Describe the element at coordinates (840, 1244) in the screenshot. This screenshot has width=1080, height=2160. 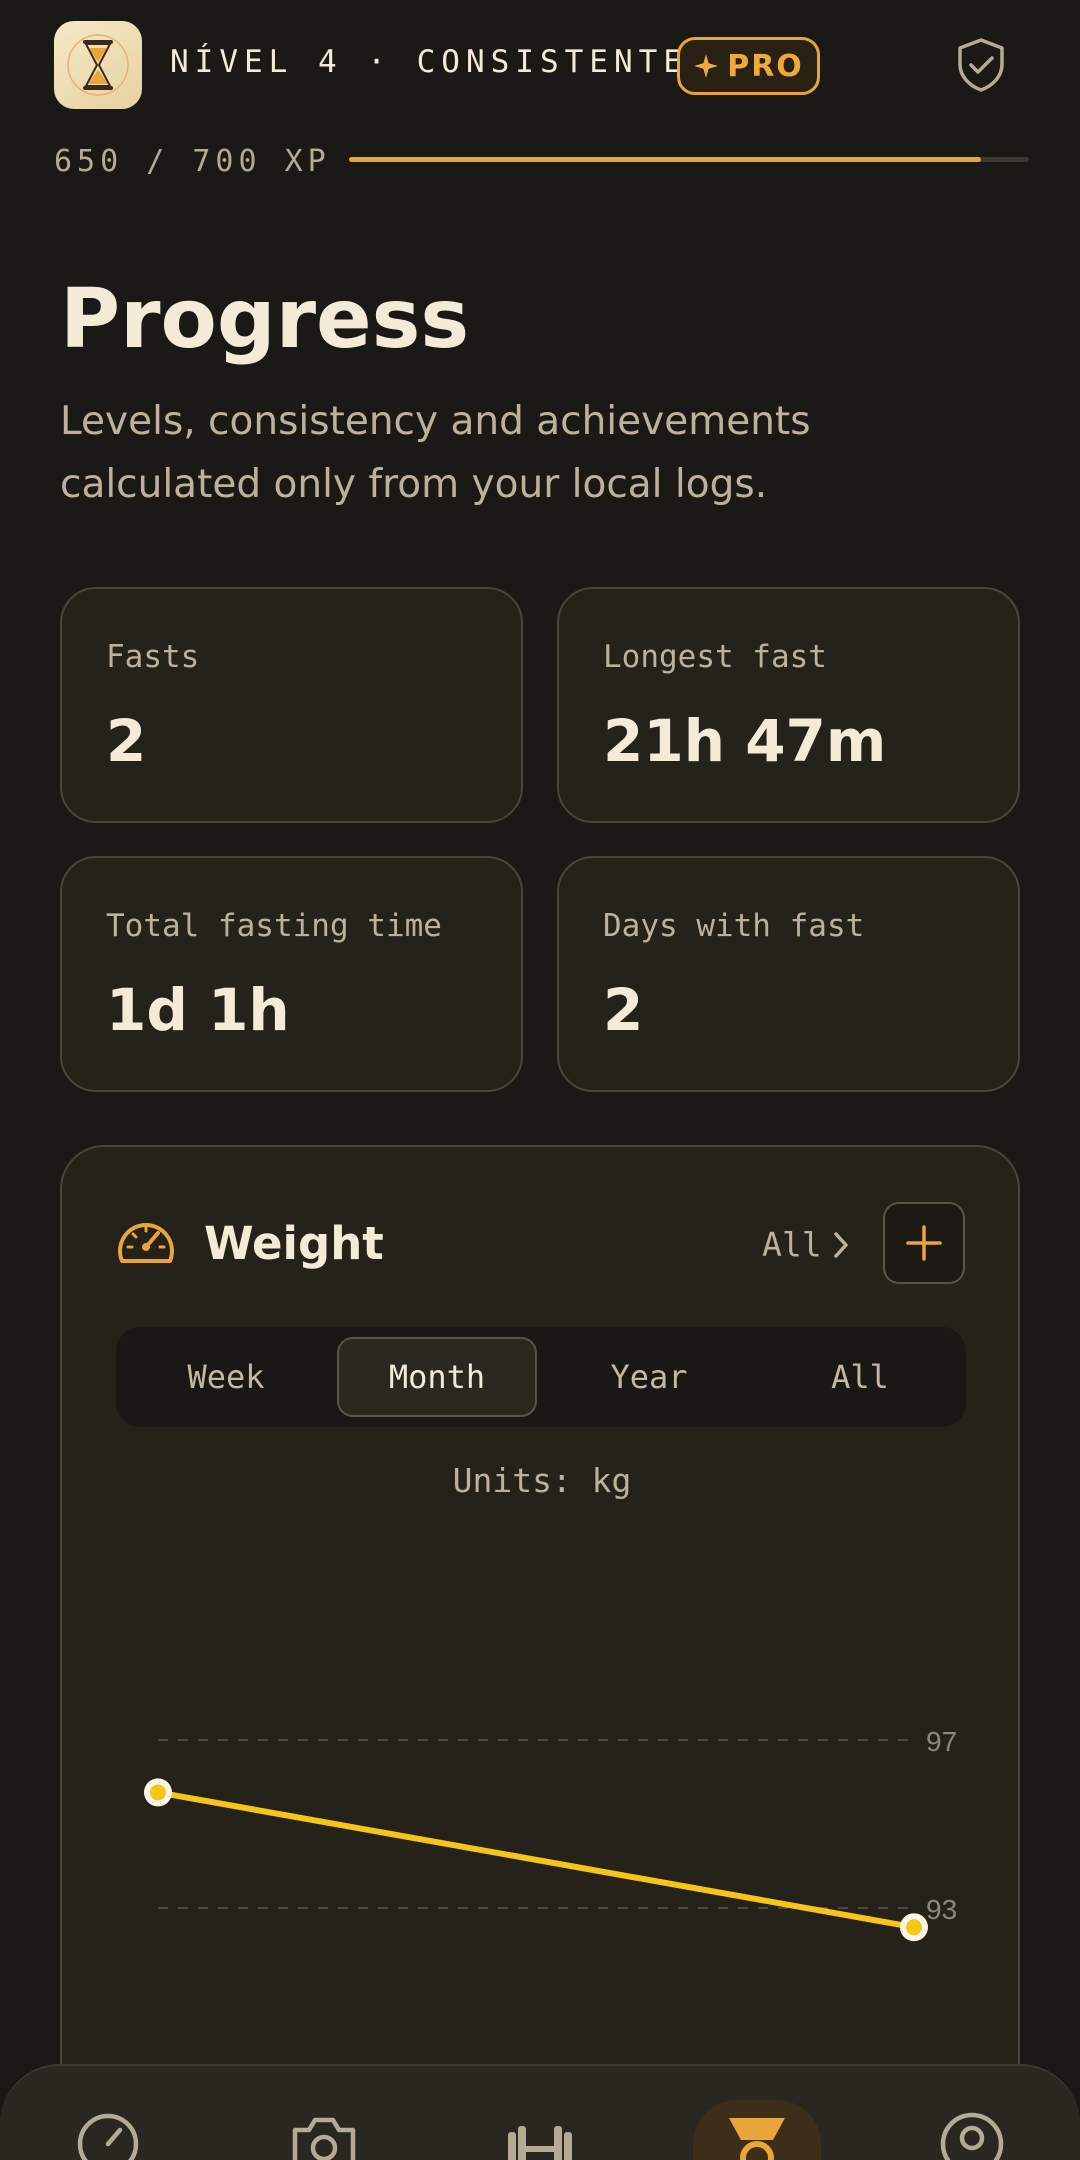
I see `chevron-right-icon` at that location.